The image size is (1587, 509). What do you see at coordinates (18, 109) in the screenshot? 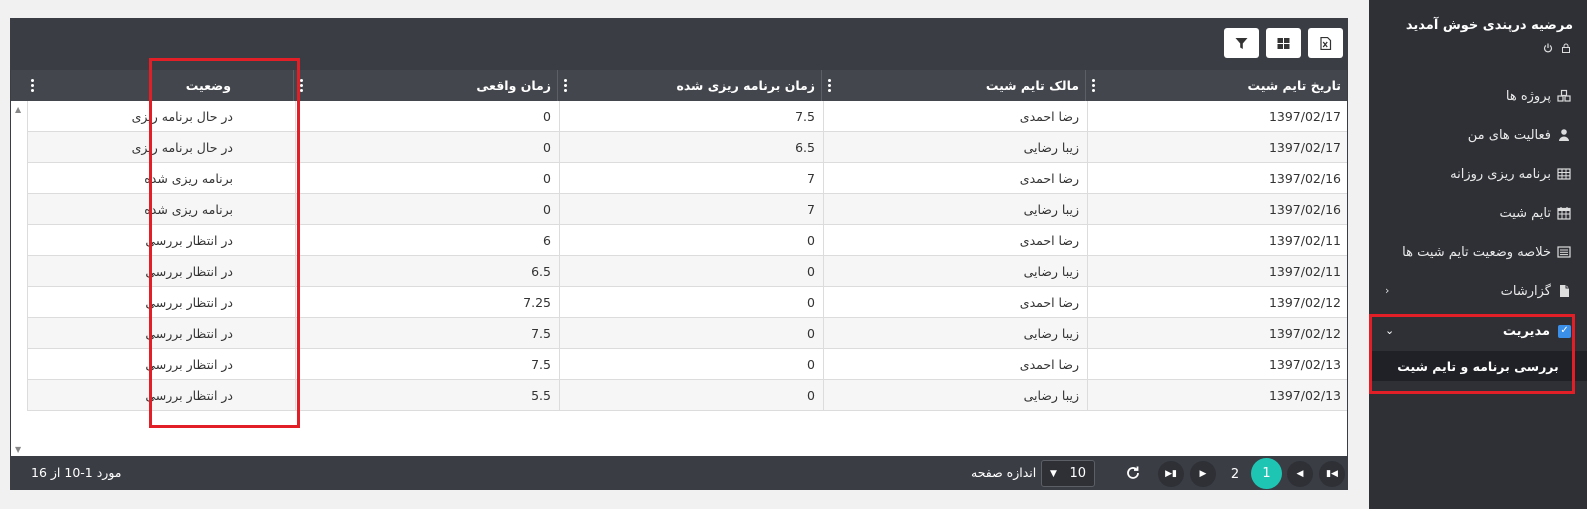
I see `scroll-up-icon: ▲` at bounding box center [18, 109].